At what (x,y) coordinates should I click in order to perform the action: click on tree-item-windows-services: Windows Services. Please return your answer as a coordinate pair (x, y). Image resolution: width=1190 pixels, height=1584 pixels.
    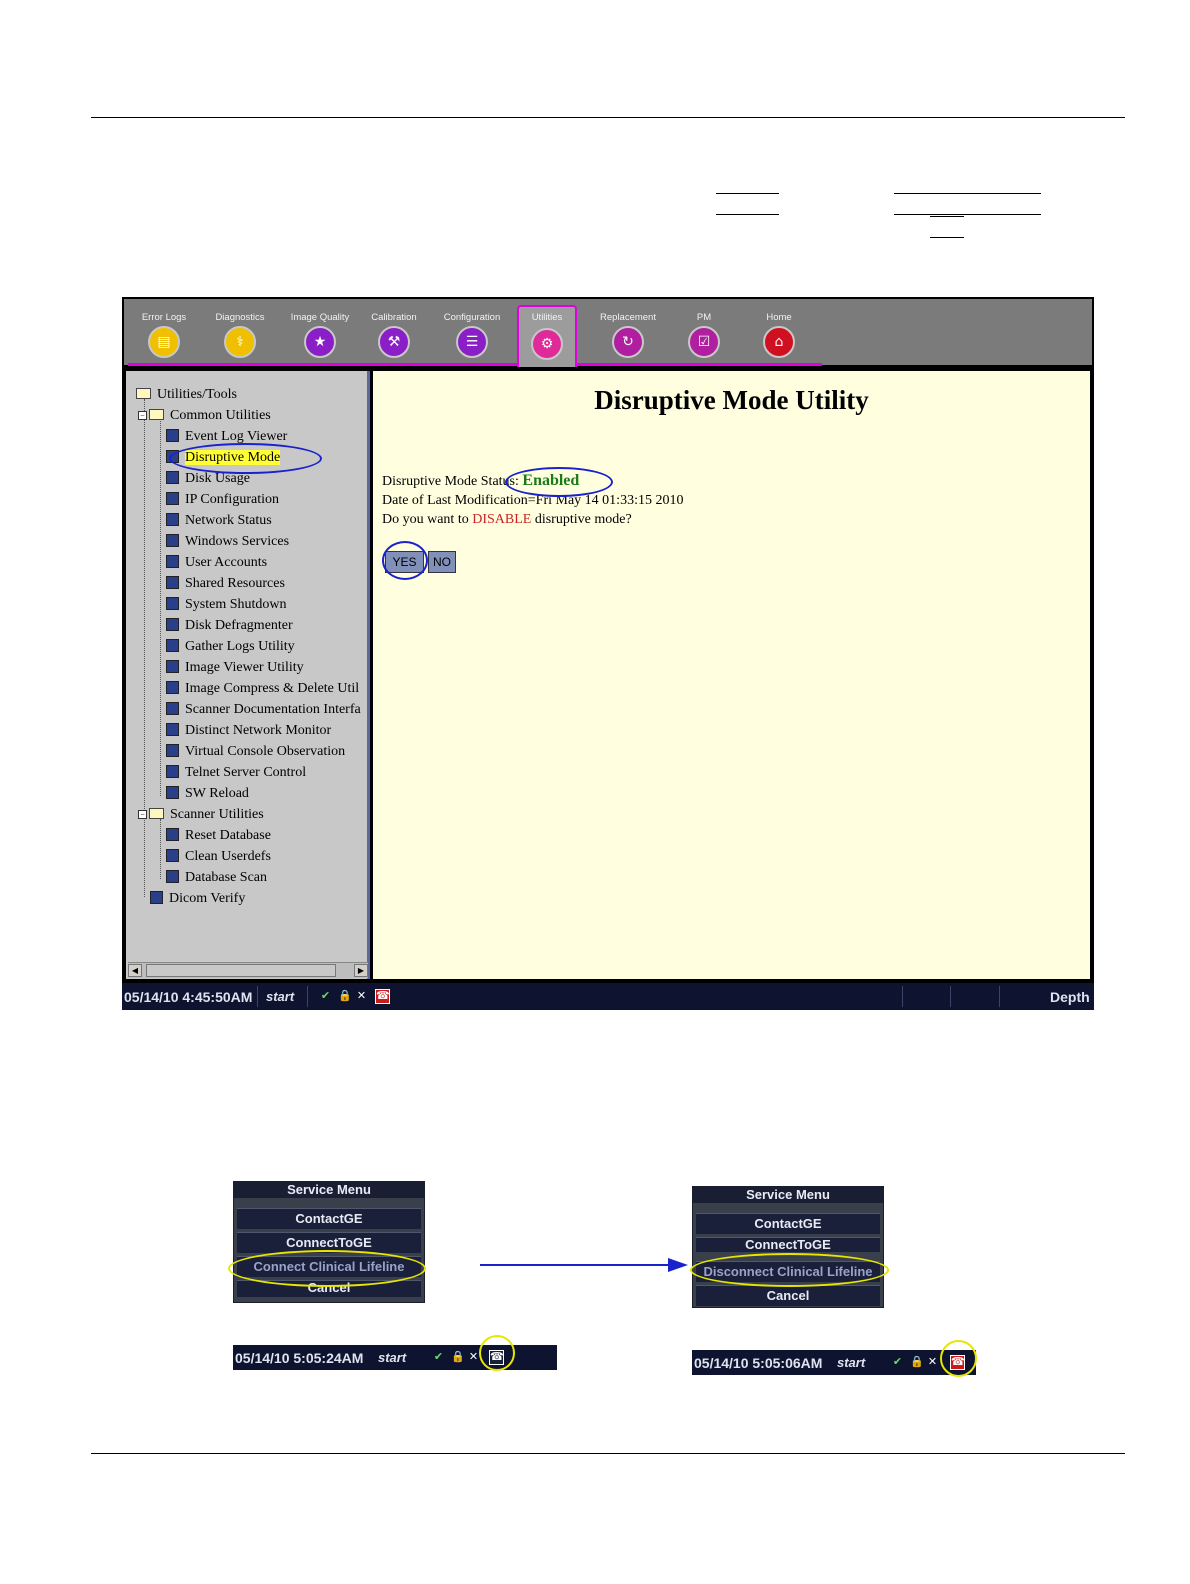
    Looking at the image, I should click on (227, 542).